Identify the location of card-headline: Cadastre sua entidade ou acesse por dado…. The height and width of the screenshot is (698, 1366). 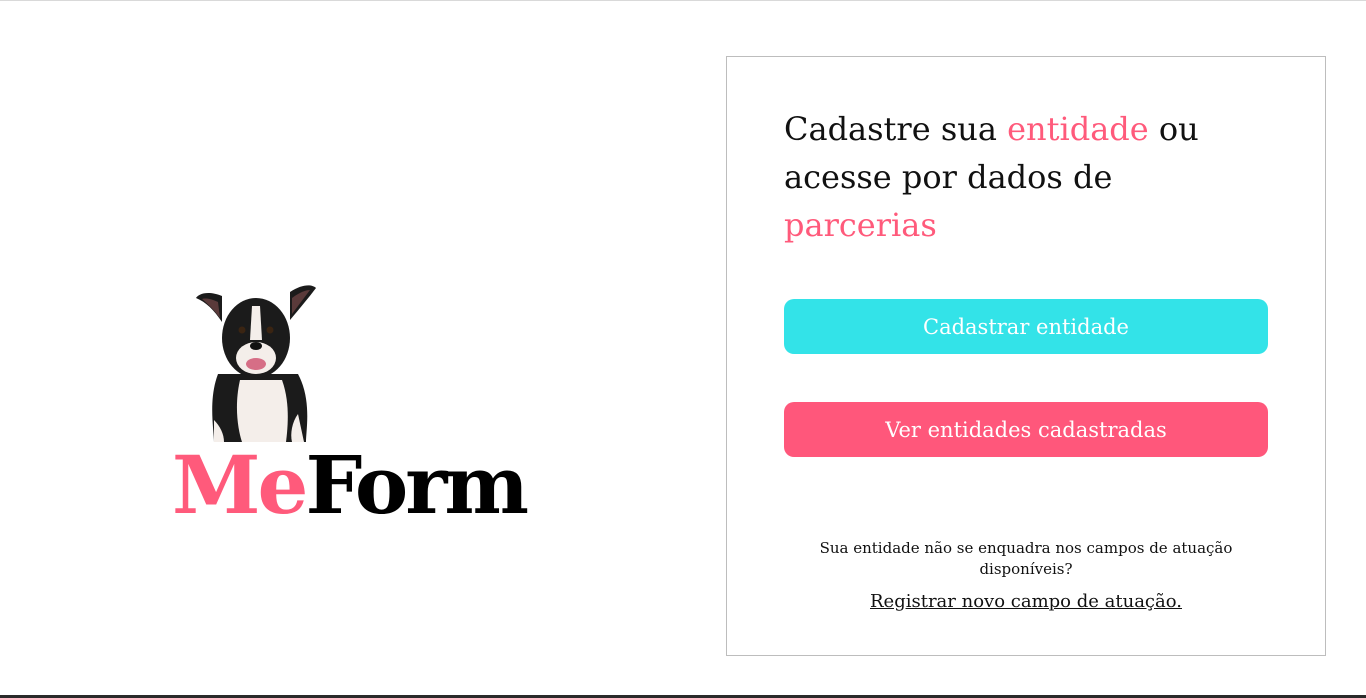
(1019, 177).